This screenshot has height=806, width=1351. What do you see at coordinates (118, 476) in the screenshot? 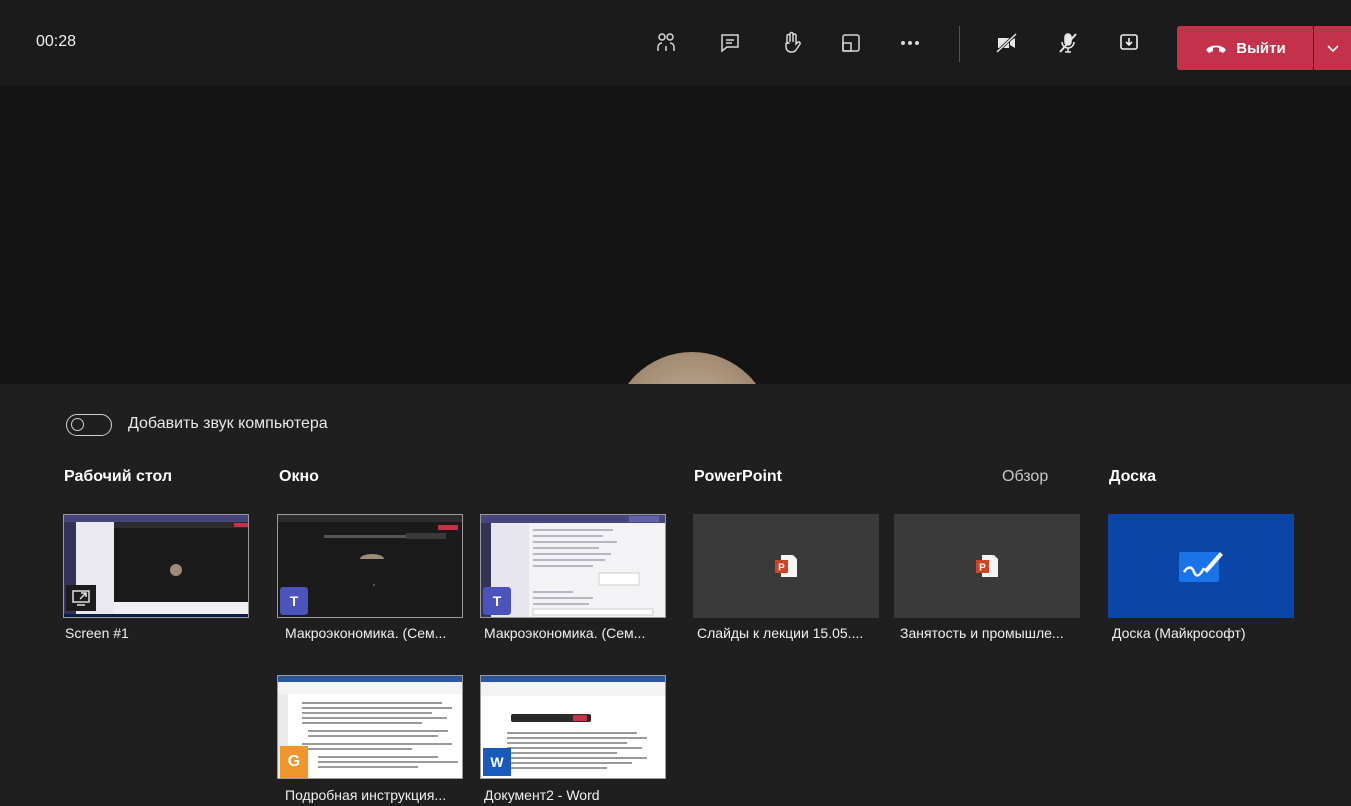
I see `section-desktop: Рабочий стол` at bounding box center [118, 476].